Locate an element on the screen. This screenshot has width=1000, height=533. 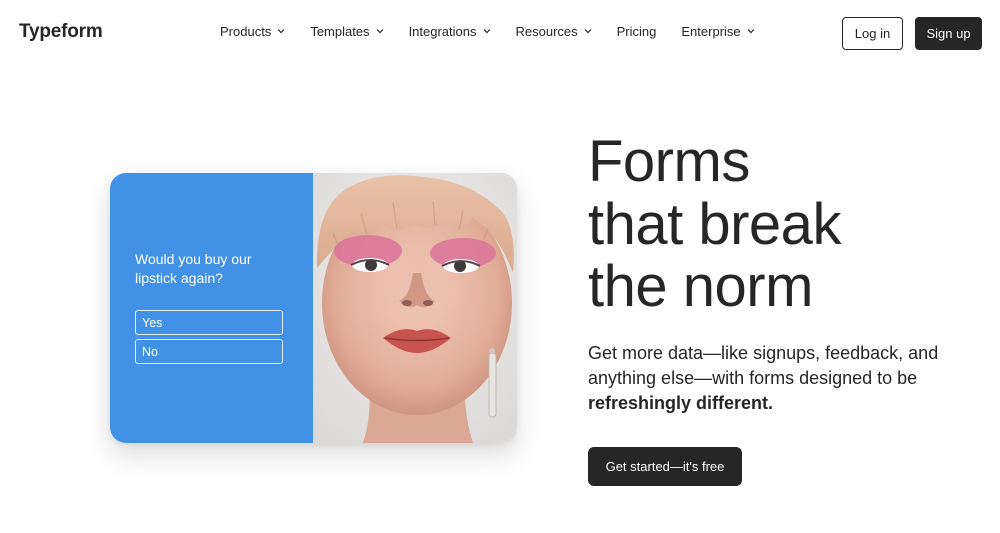
portrait-photo is located at coordinates (415, 308).